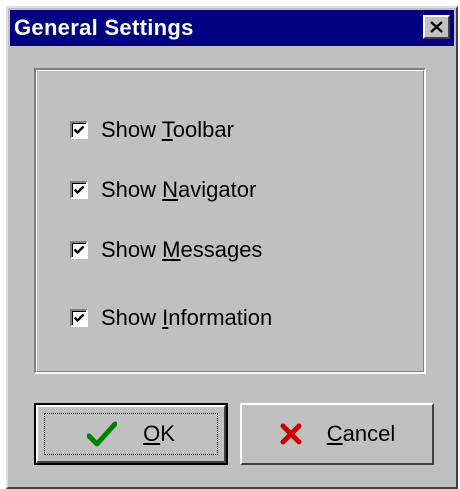 The height and width of the screenshot is (489, 460). I want to click on close-icon, so click(436, 27).